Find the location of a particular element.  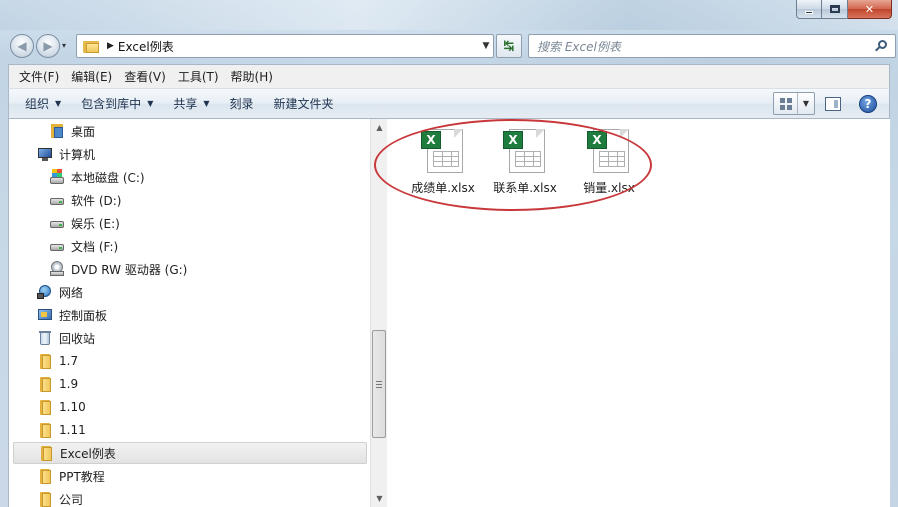

maximize-icon is located at coordinates (834, 9).